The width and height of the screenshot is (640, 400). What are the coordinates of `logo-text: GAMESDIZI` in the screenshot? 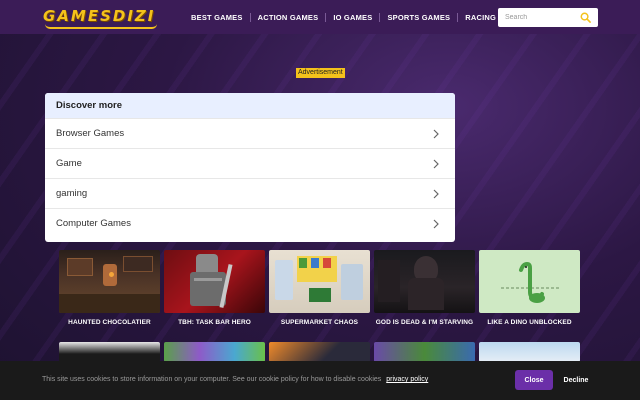 It's located at (99, 16).